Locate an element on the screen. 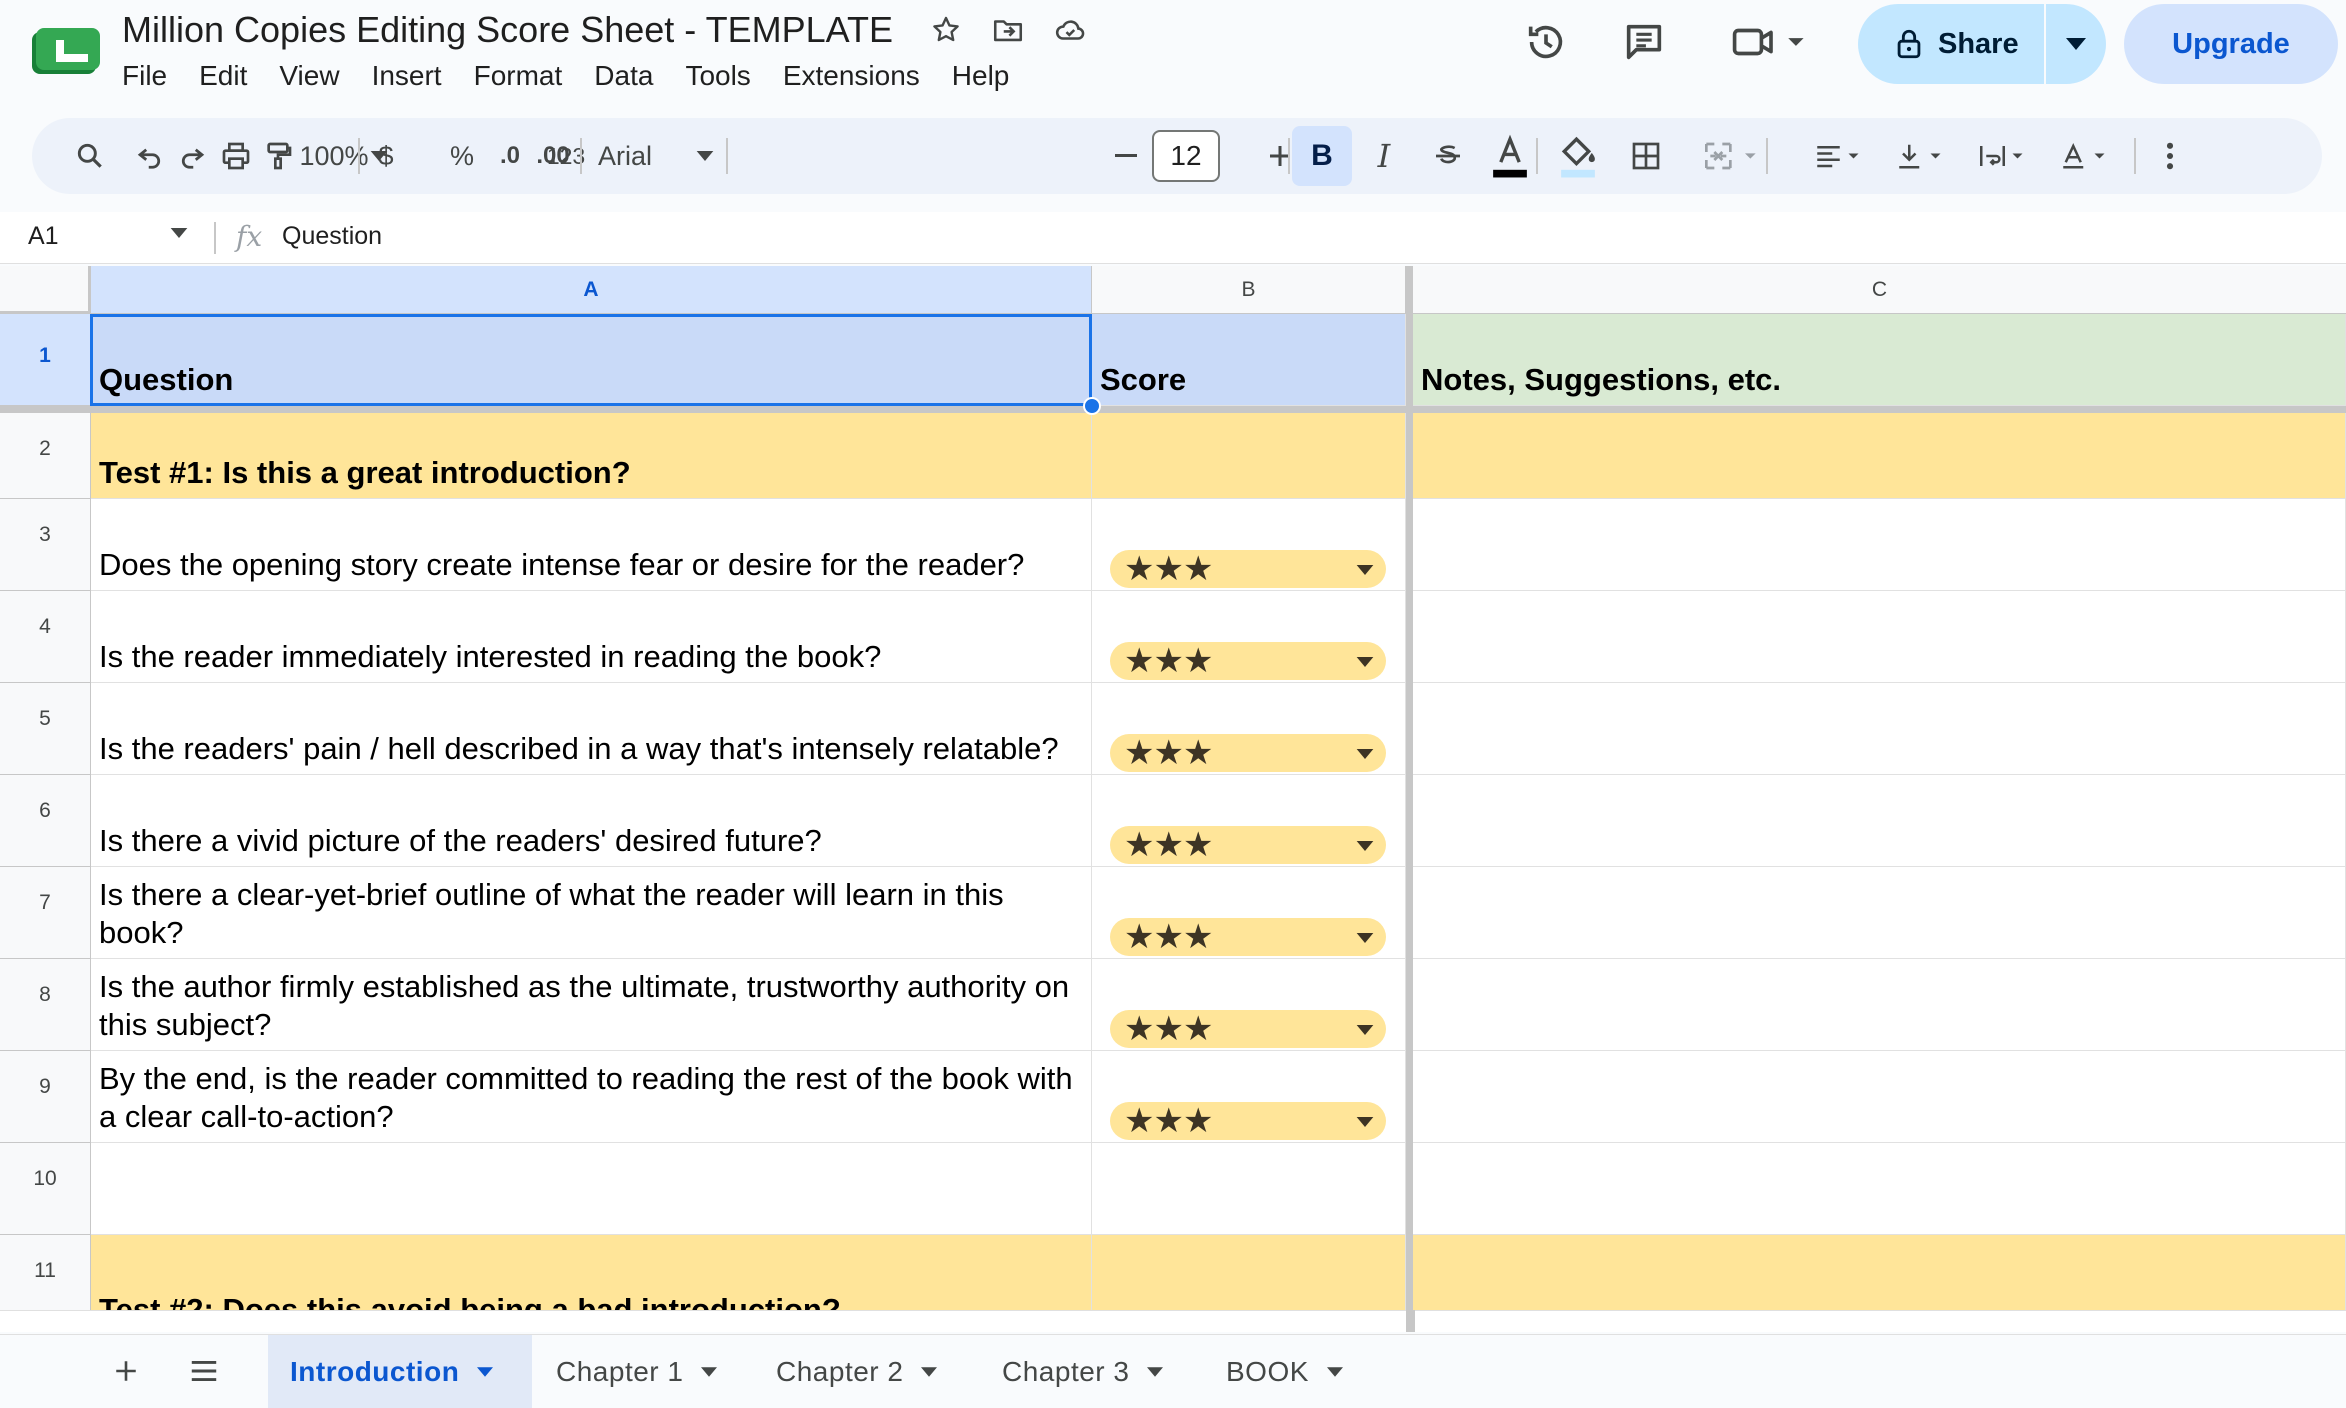 The width and height of the screenshot is (2346, 1408). row-header-6: 6 is located at coordinates (45, 821).